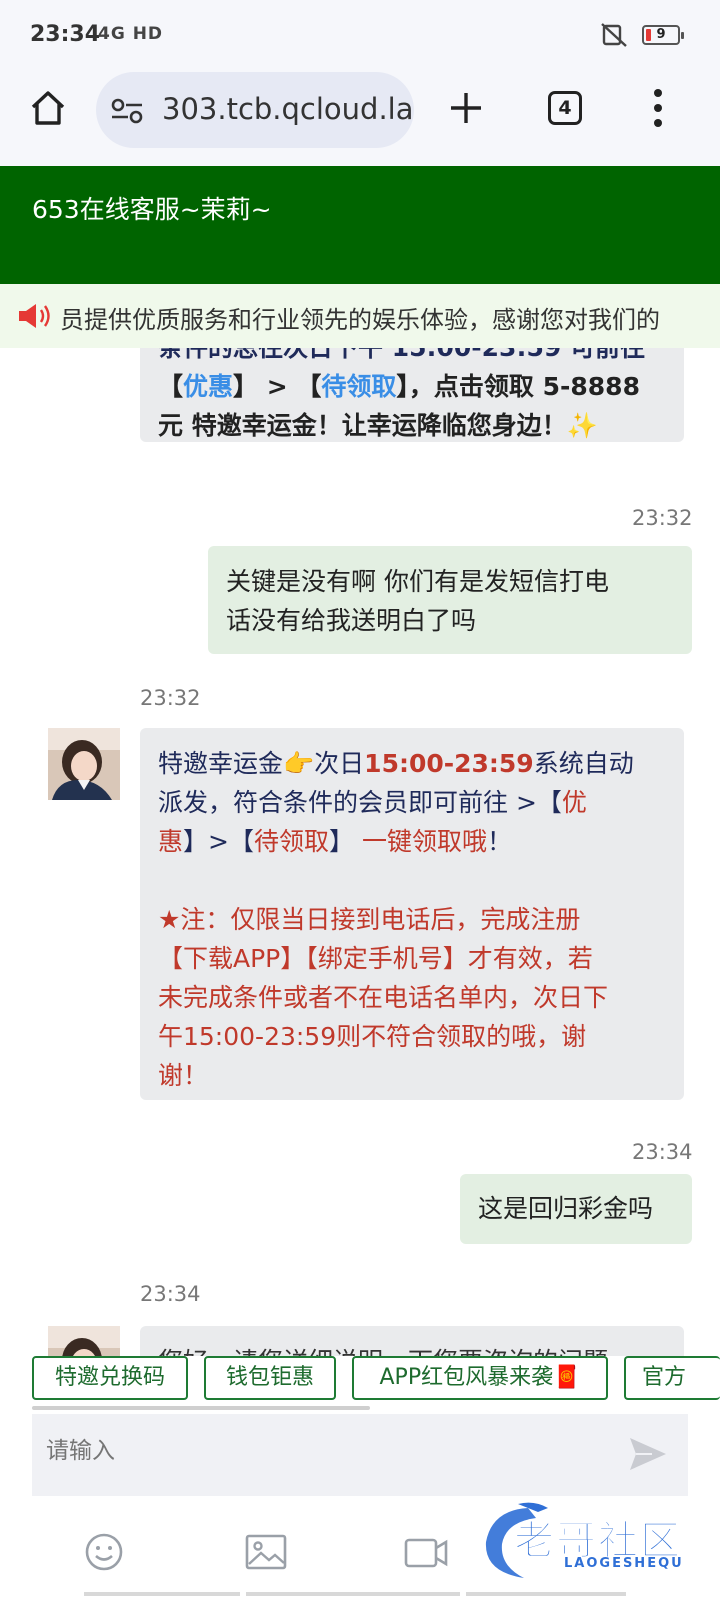 Image resolution: width=720 pixels, height=1600 pixels. Describe the element at coordinates (518, 386) in the screenshot. I see `message-text: 】，点击领取 5-8888` at that location.